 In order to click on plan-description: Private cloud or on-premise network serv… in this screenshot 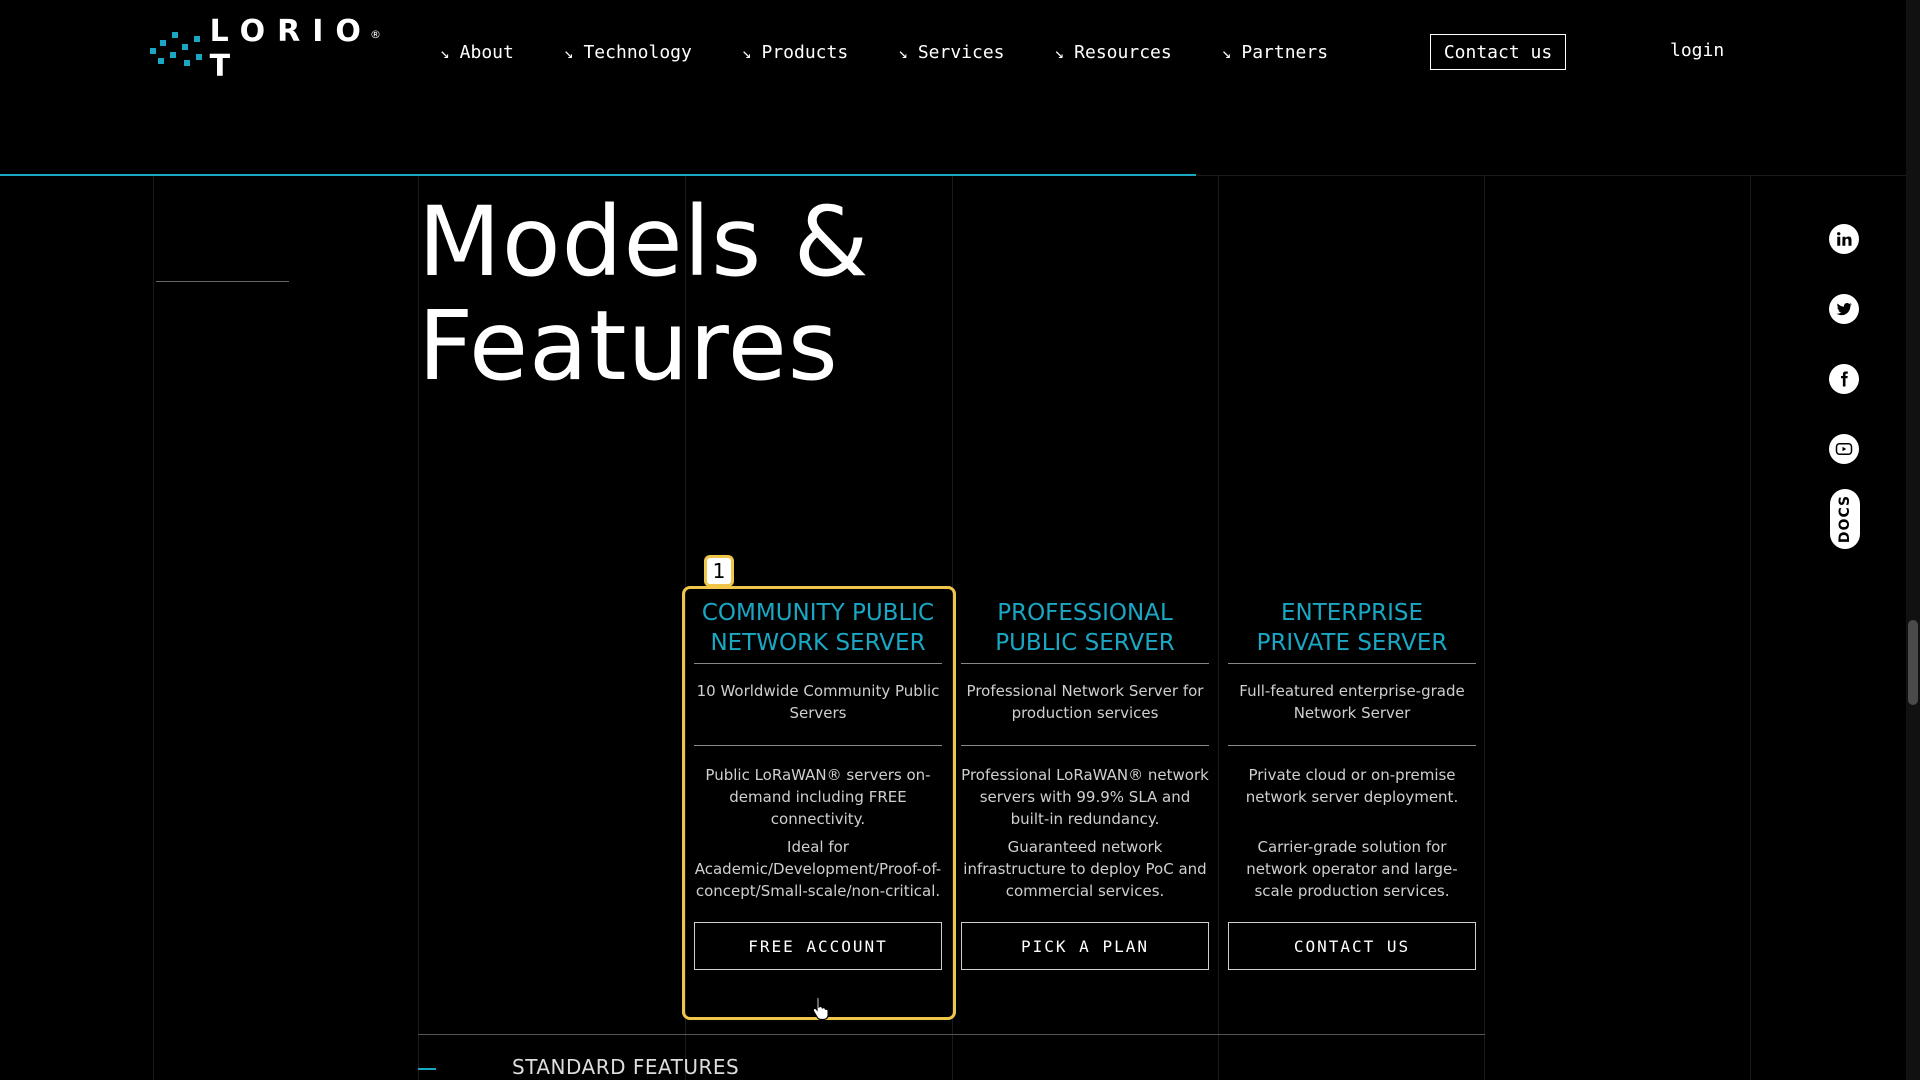, I will do `click(1352, 786)`.